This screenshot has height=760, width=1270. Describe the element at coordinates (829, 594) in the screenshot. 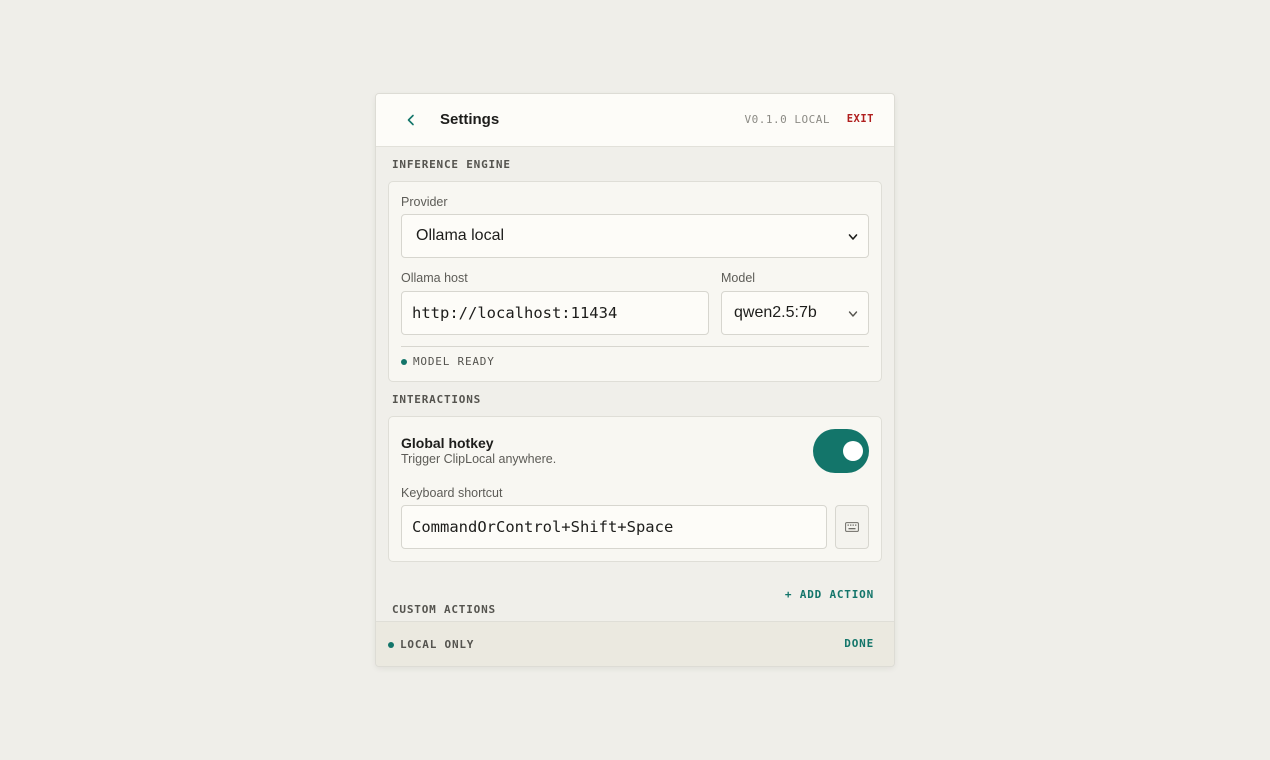

I see `add-action-button: + ADD ACTION` at that location.